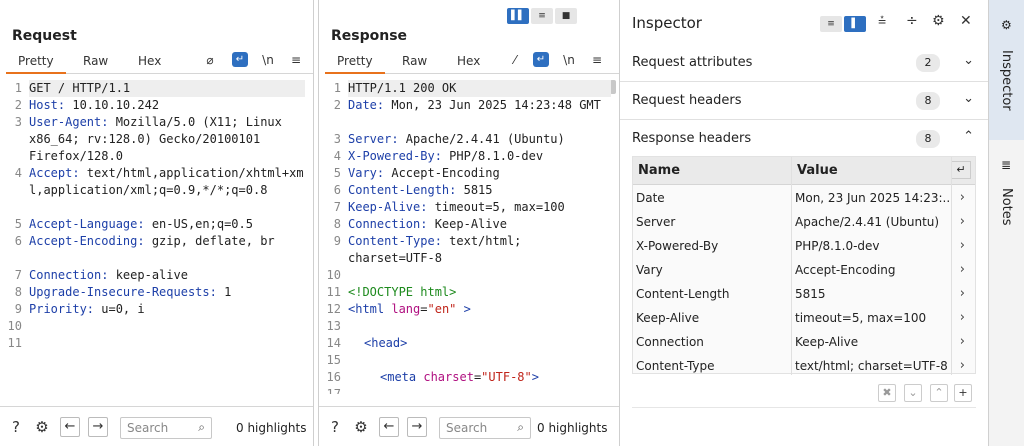 This screenshot has width=1024, height=446. What do you see at coordinates (398, 377) in the screenshot?
I see `meta-tag: <meta` at bounding box center [398, 377].